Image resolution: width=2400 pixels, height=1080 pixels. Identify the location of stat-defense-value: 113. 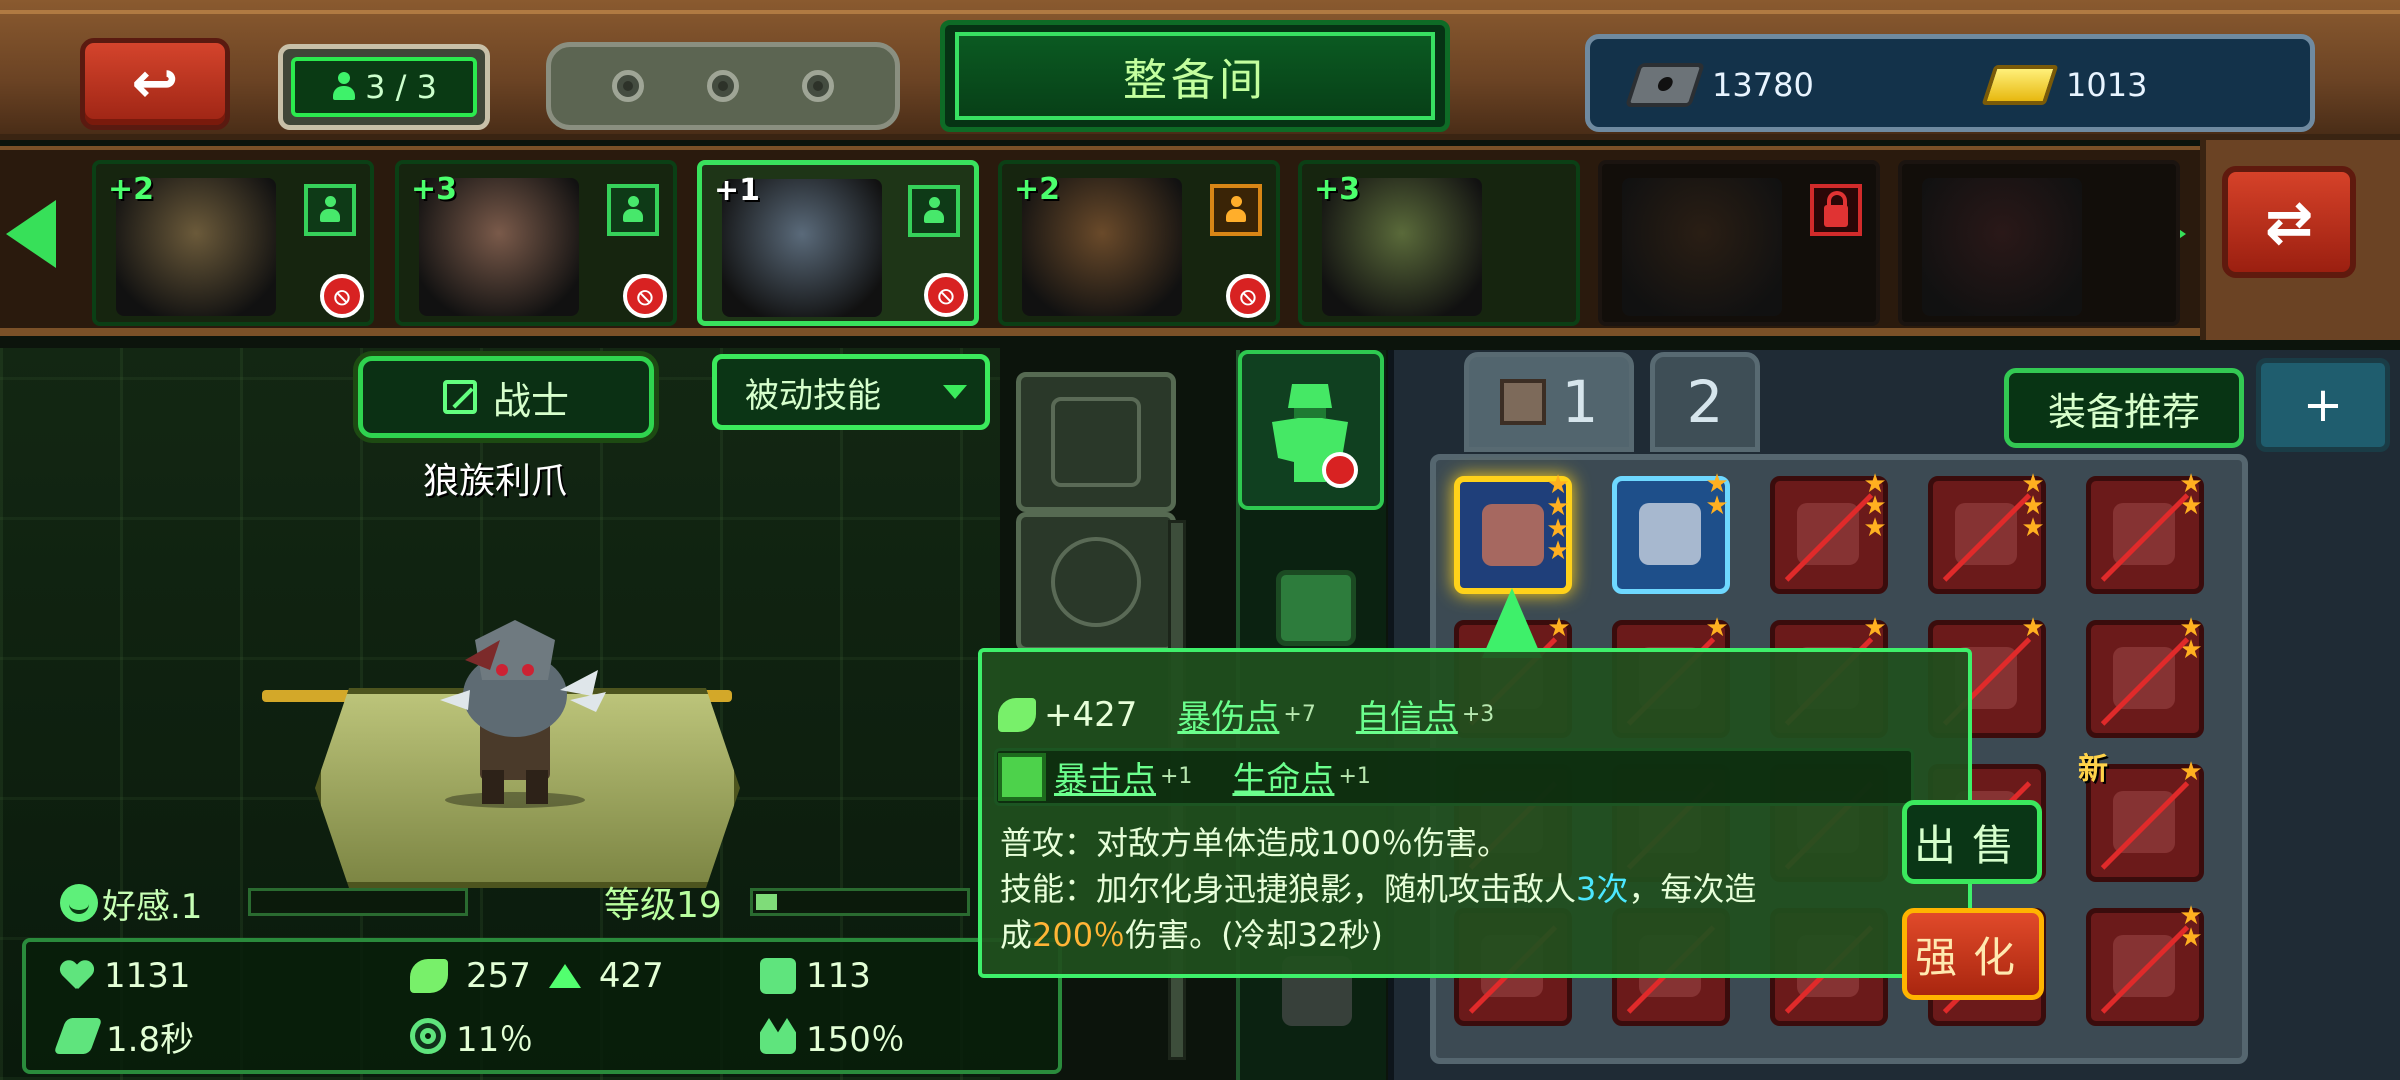
(838, 976).